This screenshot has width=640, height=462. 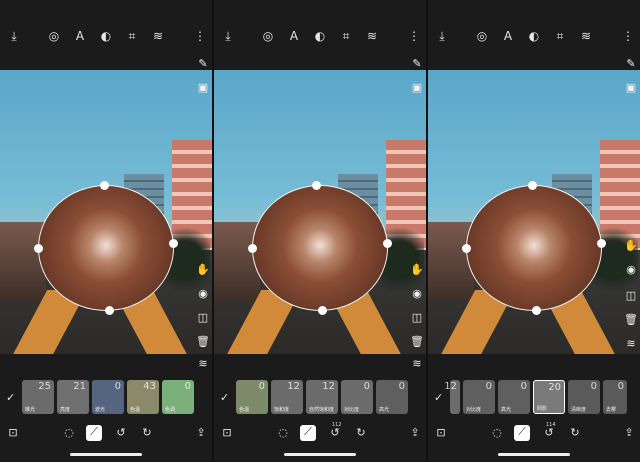 I want to click on top-toolbar: ⤓ ◎ A ◐ ⌗ ≋ ⋮, so click(x=106, y=36).